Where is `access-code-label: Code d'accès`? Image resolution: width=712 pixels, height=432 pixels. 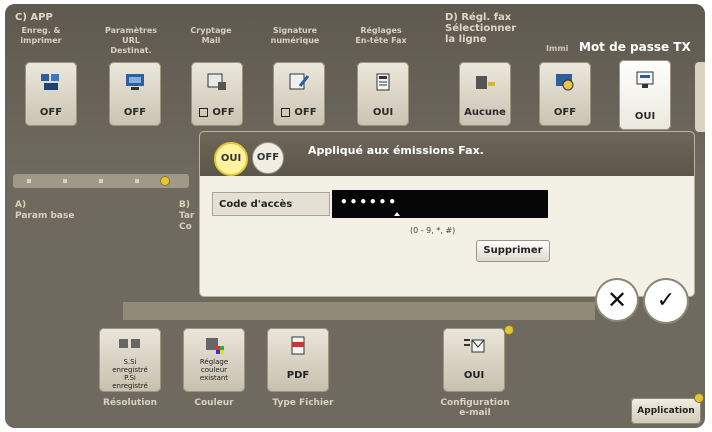 access-code-label: Code d'accès is located at coordinates (271, 204).